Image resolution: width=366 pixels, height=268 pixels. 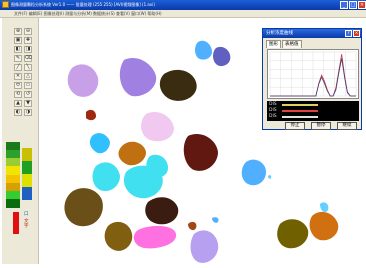 I want to click on legend-panel: DIS DIS DIS, so click(x=313, y=111).